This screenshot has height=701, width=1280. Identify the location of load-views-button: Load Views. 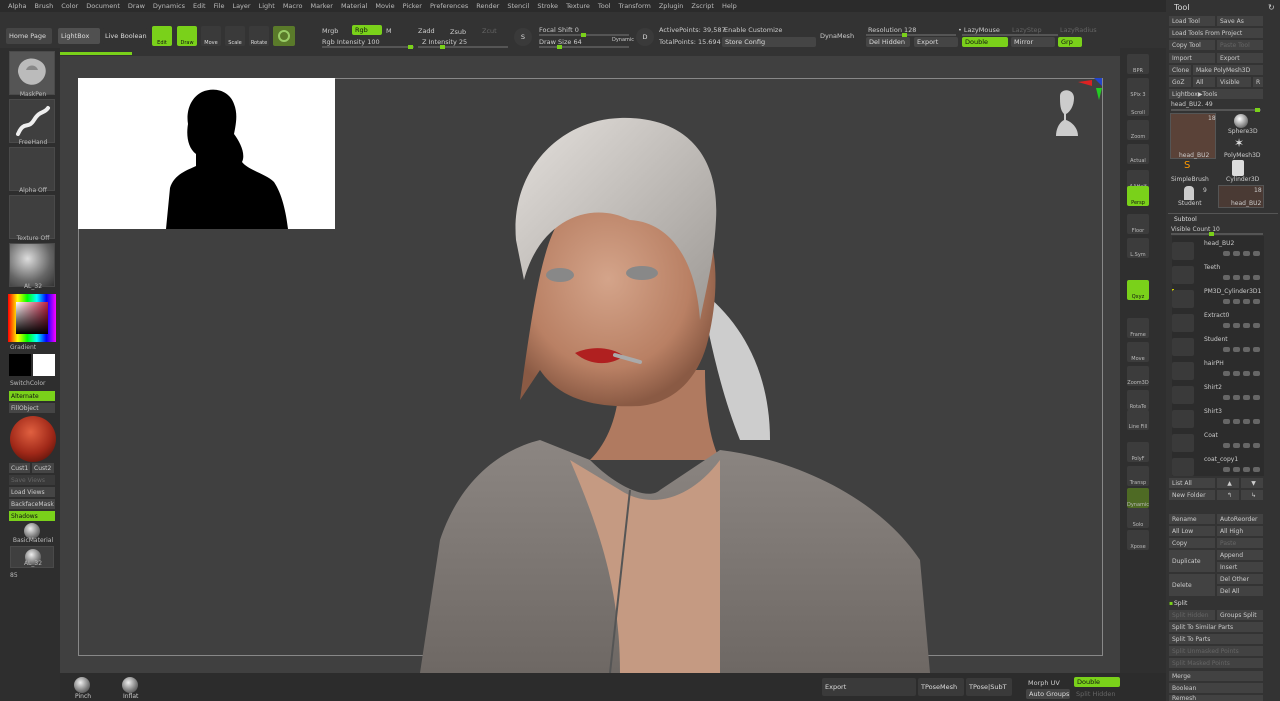
(32, 492).